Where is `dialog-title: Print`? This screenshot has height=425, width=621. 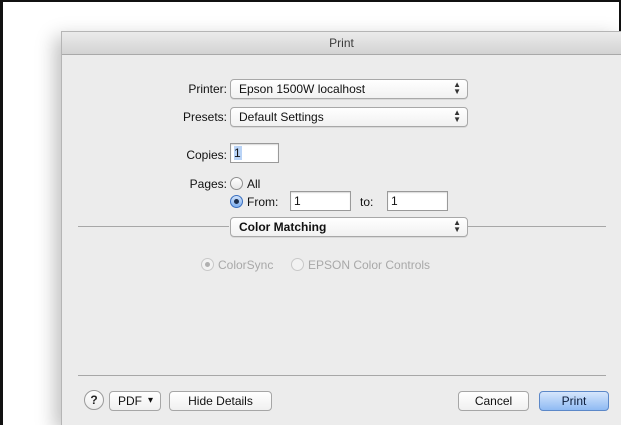
dialog-title: Print is located at coordinates (341, 43).